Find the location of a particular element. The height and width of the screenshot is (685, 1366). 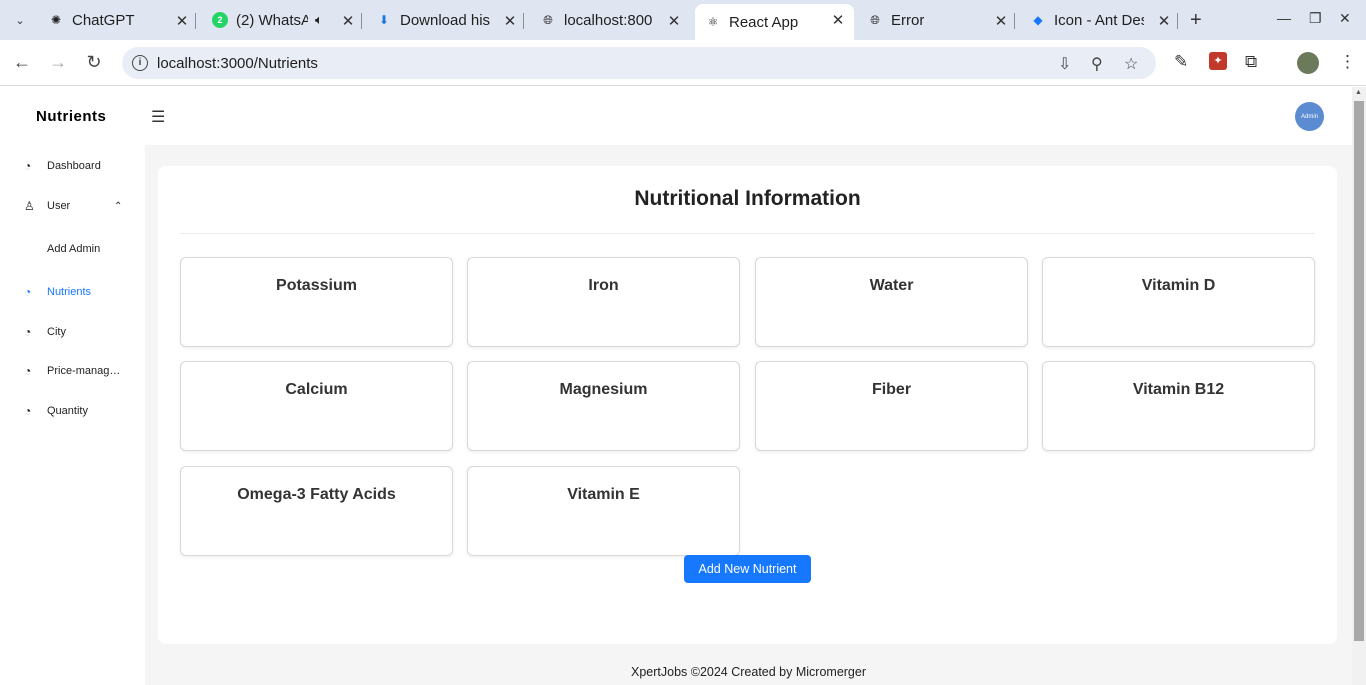

notification-badge: 2 is located at coordinates (220, 20).